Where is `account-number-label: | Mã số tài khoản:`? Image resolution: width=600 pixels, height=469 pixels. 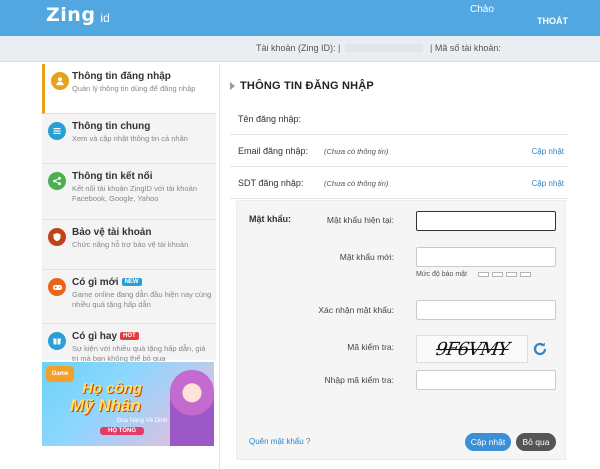
account-number-label: | Mã số tài khoản: is located at coordinates (465, 48).